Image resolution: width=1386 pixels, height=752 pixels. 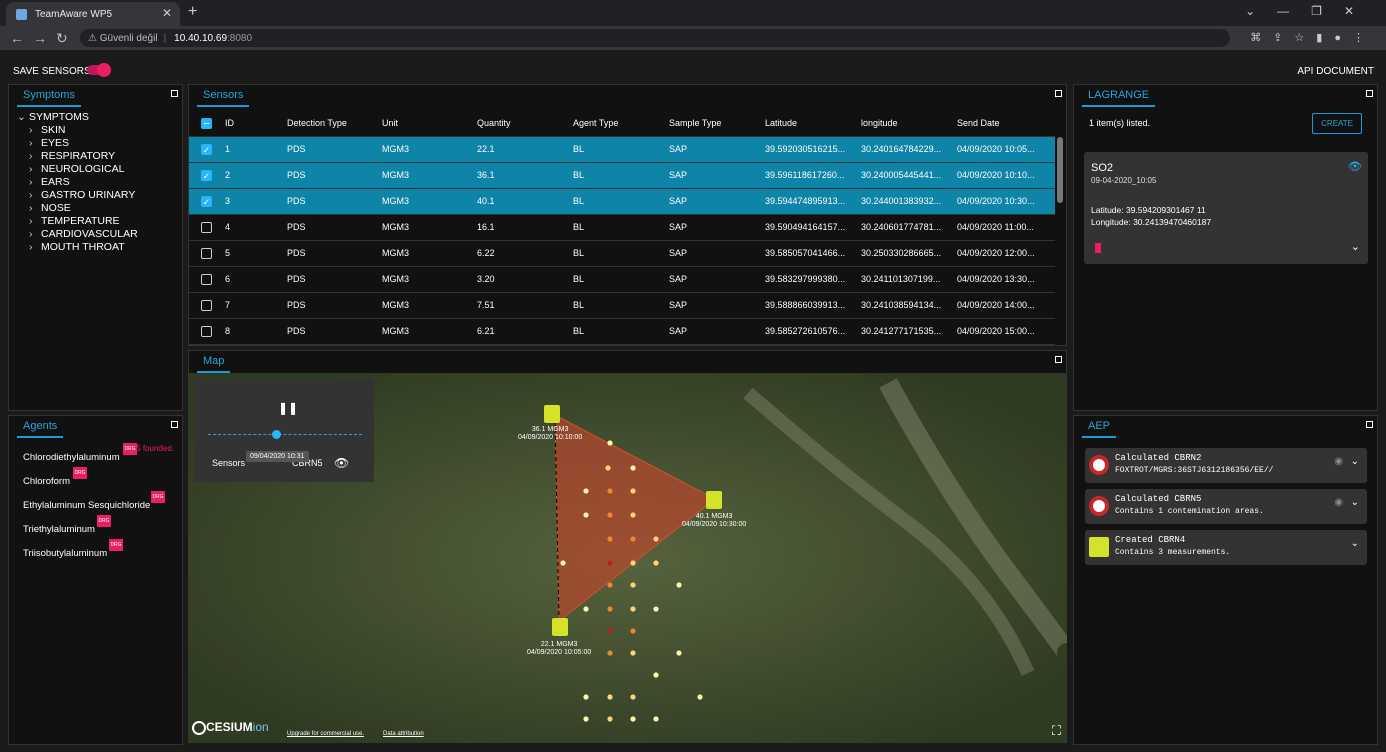 What do you see at coordinates (192, 12) in the screenshot?
I see `new-tab-icon: +` at bounding box center [192, 12].